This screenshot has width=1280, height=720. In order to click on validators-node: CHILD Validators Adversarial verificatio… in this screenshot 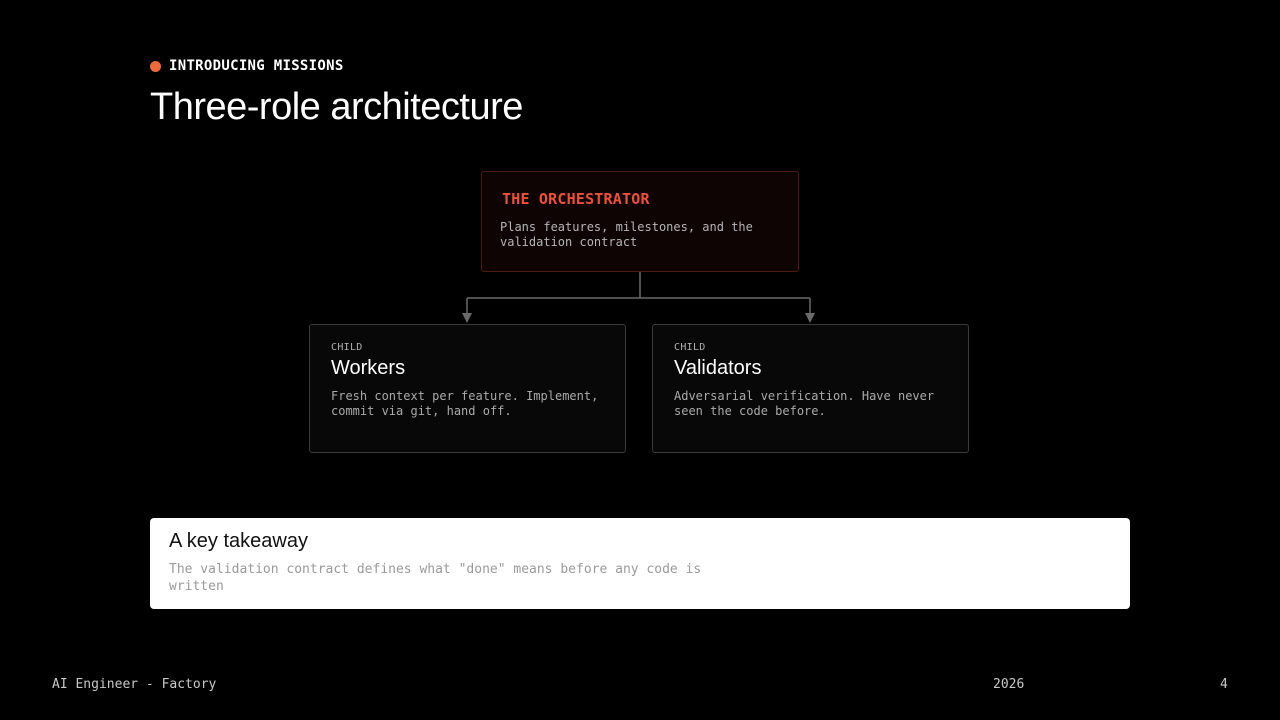, I will do `click(810, 388)`.